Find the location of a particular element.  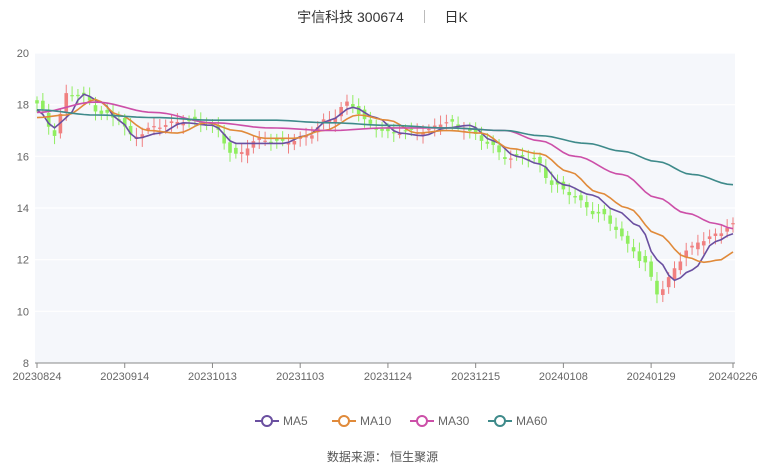

x-tick-label: 20240108 is located at coordinates (563, 377).